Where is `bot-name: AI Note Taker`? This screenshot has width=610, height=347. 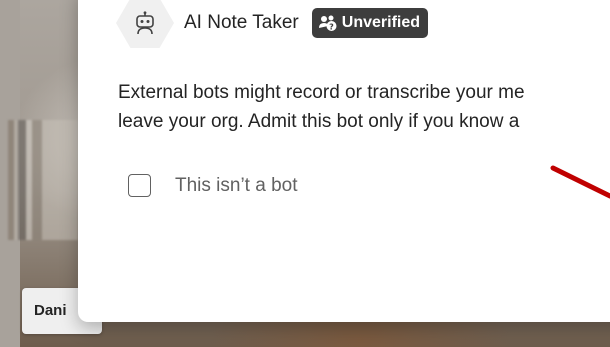
bot-name: AI Note Taker is located at coordinates (241, 22).